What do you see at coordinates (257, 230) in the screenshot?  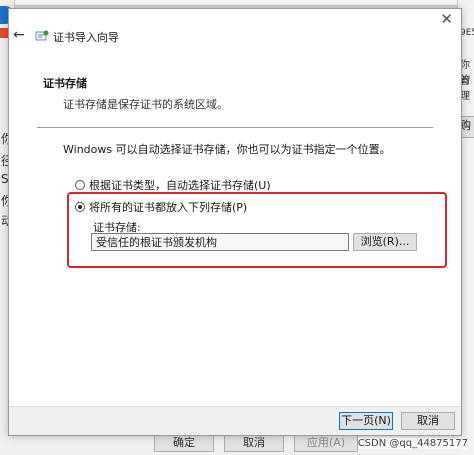 I see `highlight-annotation-box` at bounding box center [257, 230].